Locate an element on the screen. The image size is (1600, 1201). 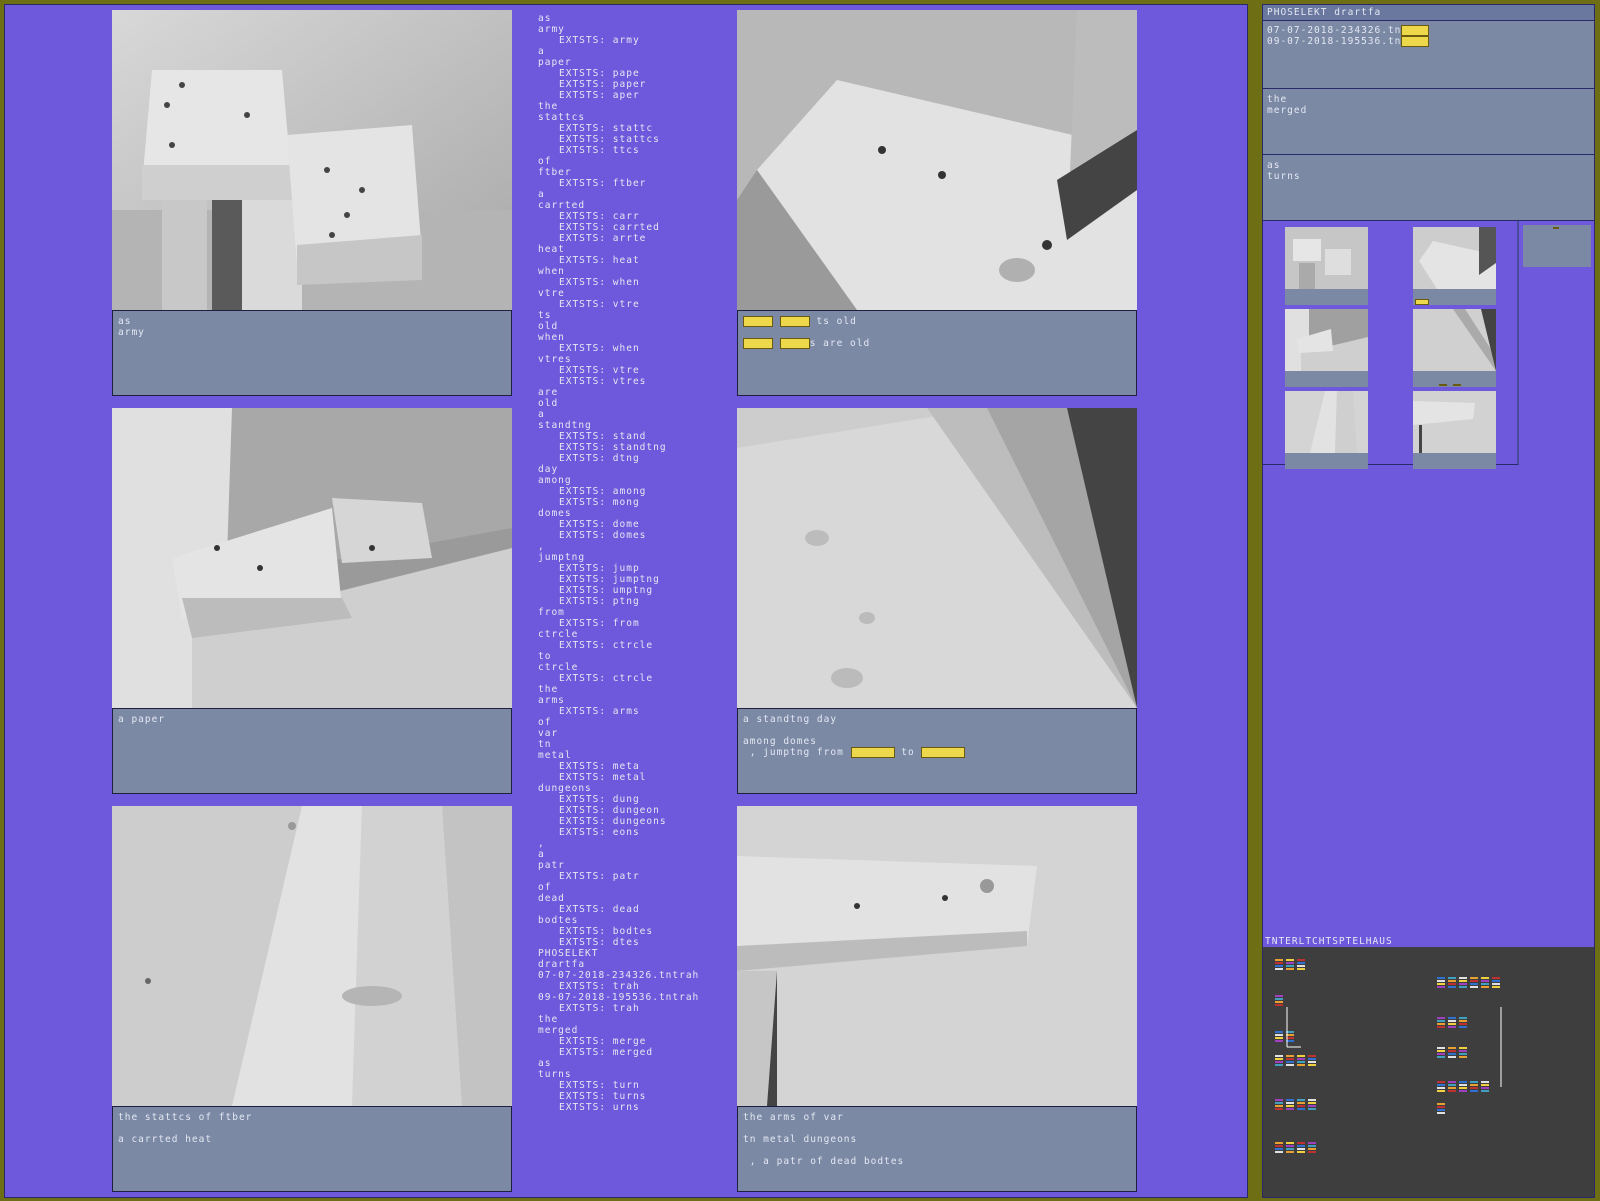
word-entry: PHOSELEKT is located at coordinates (568, 953).